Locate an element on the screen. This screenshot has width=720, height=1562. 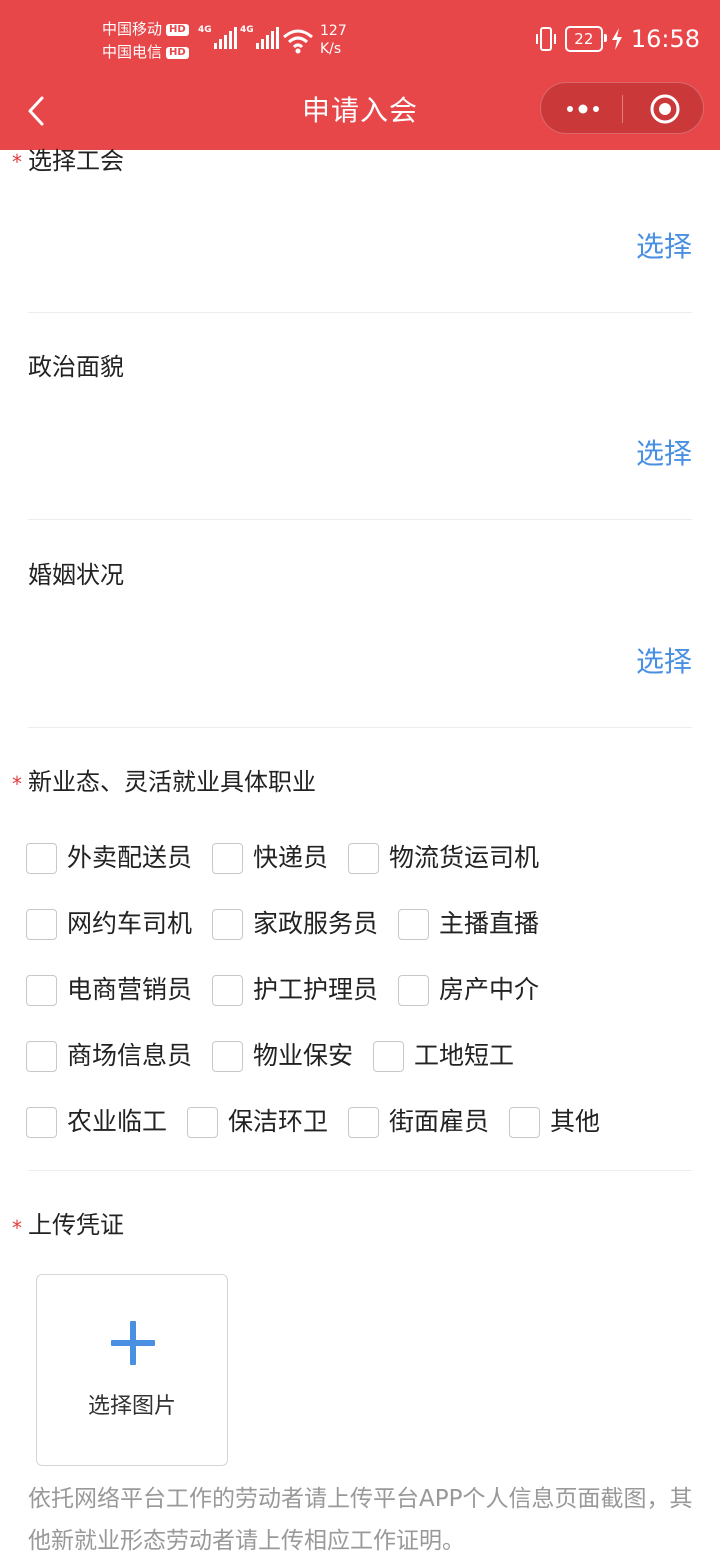
political-label: 政治面貌 is located at coordinates (76, 367).